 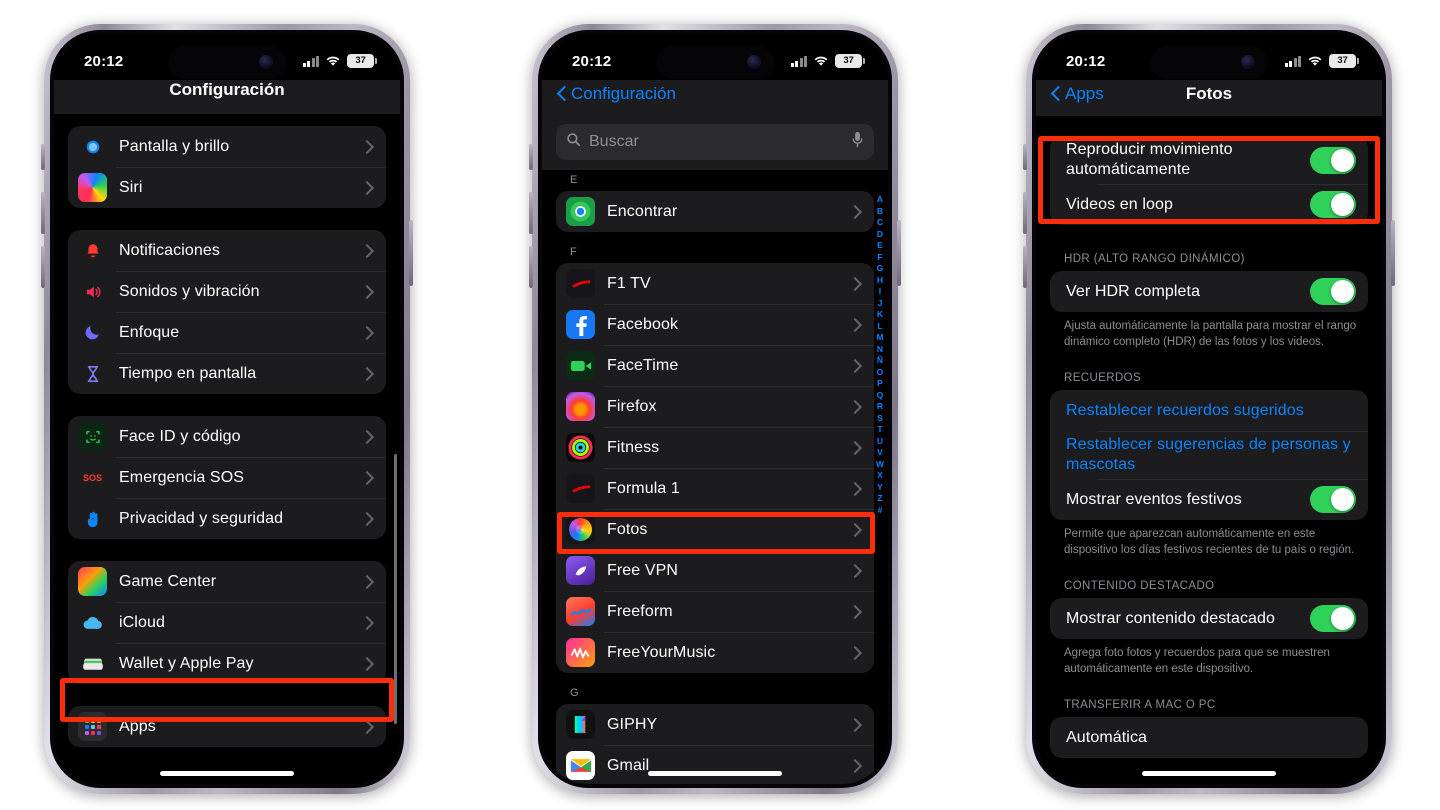 What do you see at coordinates (880, 465) in the screenshot?
I see `alpha-index-W: W` at bounding box center [880, 465].